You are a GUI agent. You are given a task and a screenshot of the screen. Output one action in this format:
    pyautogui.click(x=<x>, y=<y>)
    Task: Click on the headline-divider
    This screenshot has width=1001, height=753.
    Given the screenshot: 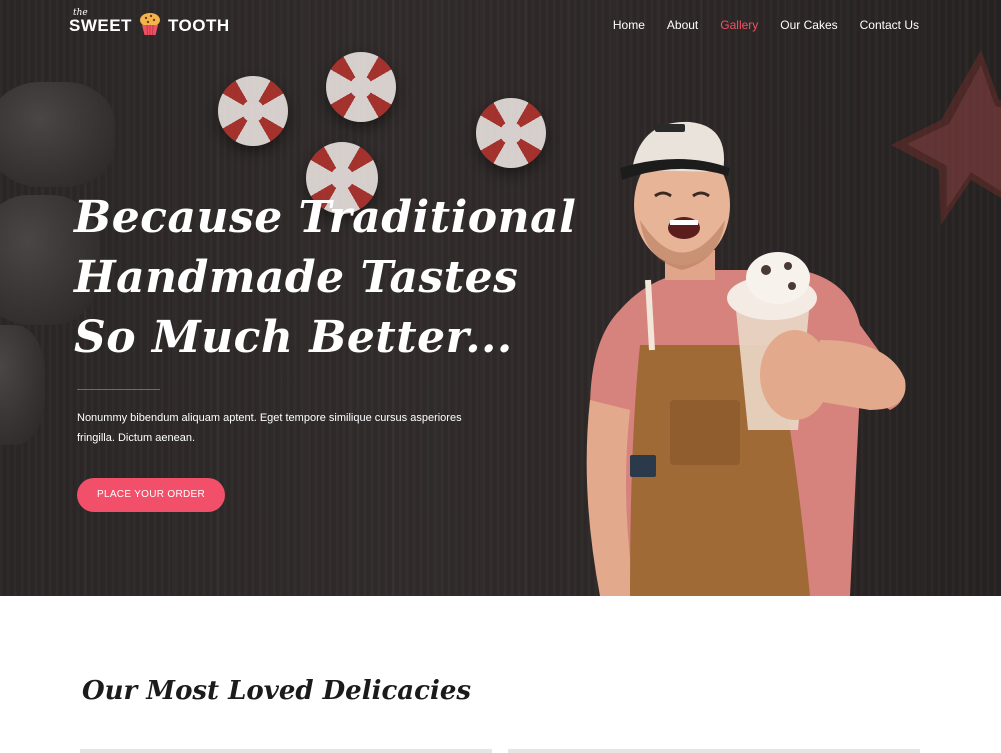 What is the action you would take?
    pyautogui.click(x=118, y=389)
    